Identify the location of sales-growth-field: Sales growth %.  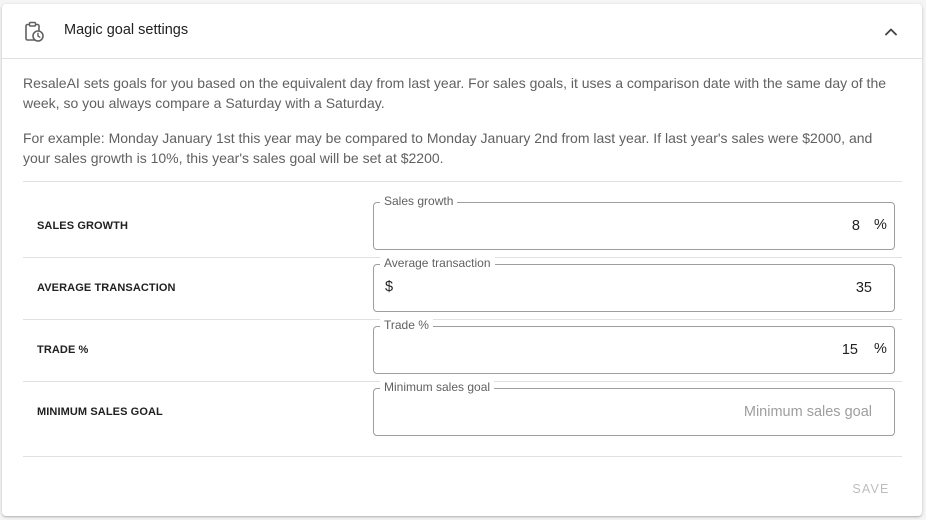
(634, 222).